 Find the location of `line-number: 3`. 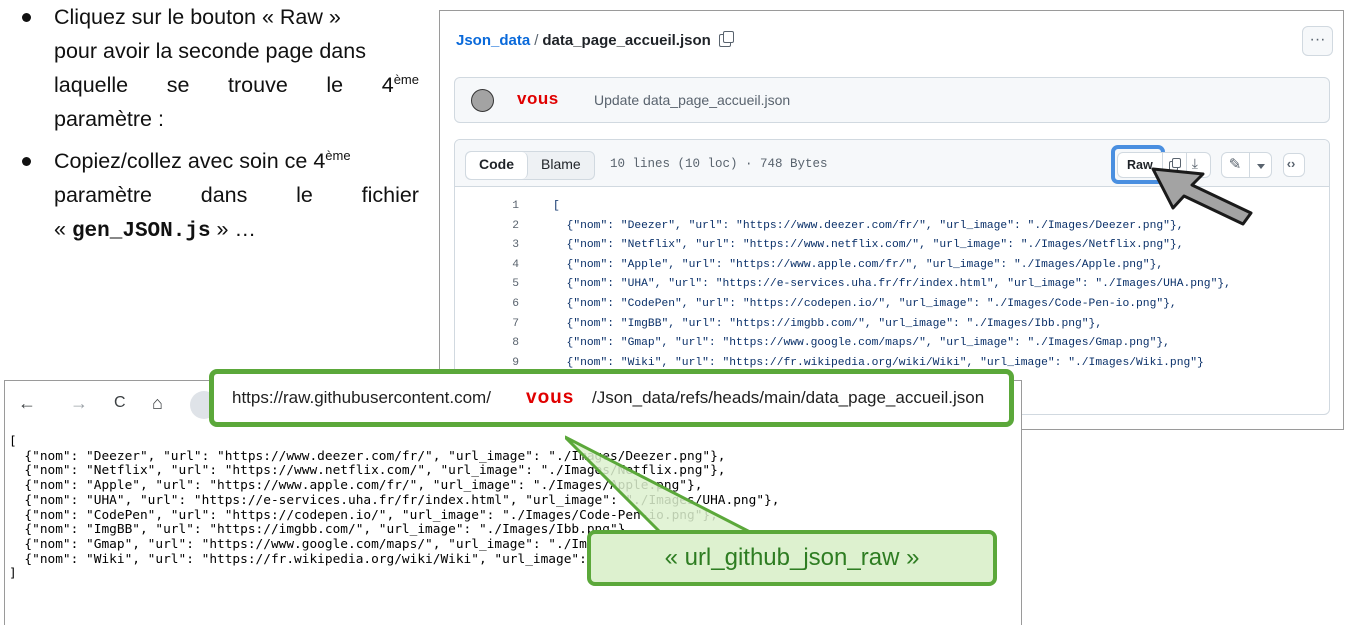

line-number: 3 is located at coordinates (504, 246).